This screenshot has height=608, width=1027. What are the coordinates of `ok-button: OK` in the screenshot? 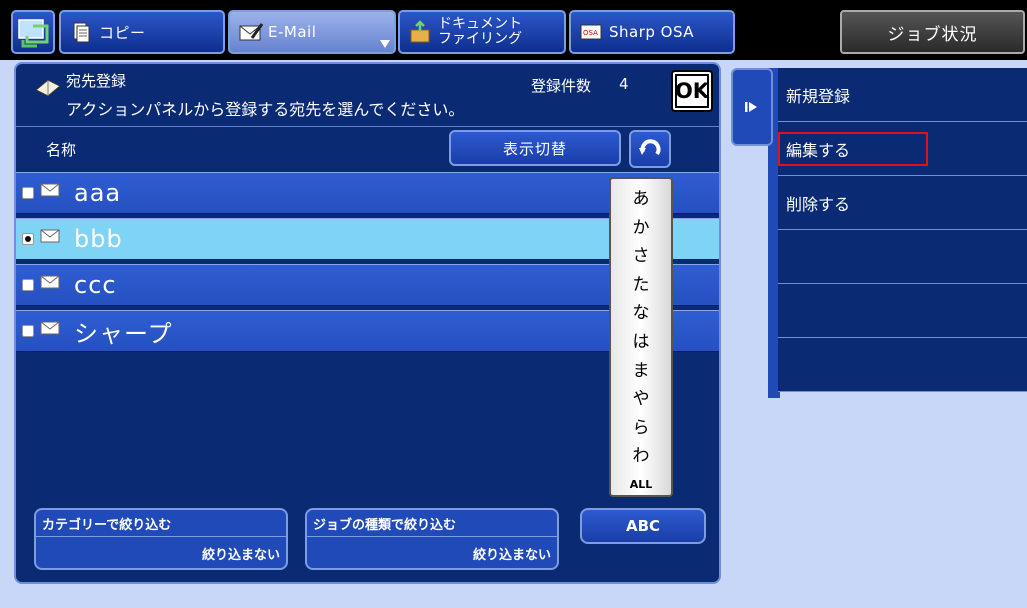 It's located at (692, 91).